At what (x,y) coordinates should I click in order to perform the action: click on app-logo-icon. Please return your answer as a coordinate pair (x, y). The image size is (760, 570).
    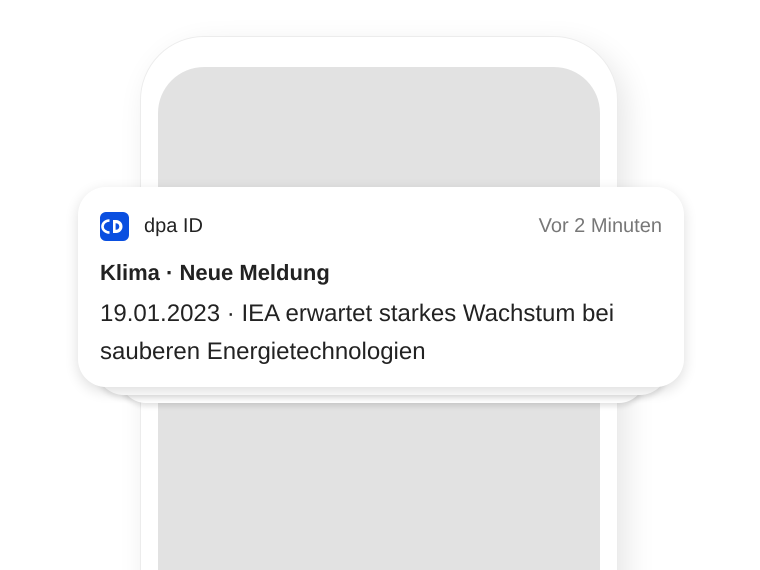
    Looking at the image, I should click on (114, 226).